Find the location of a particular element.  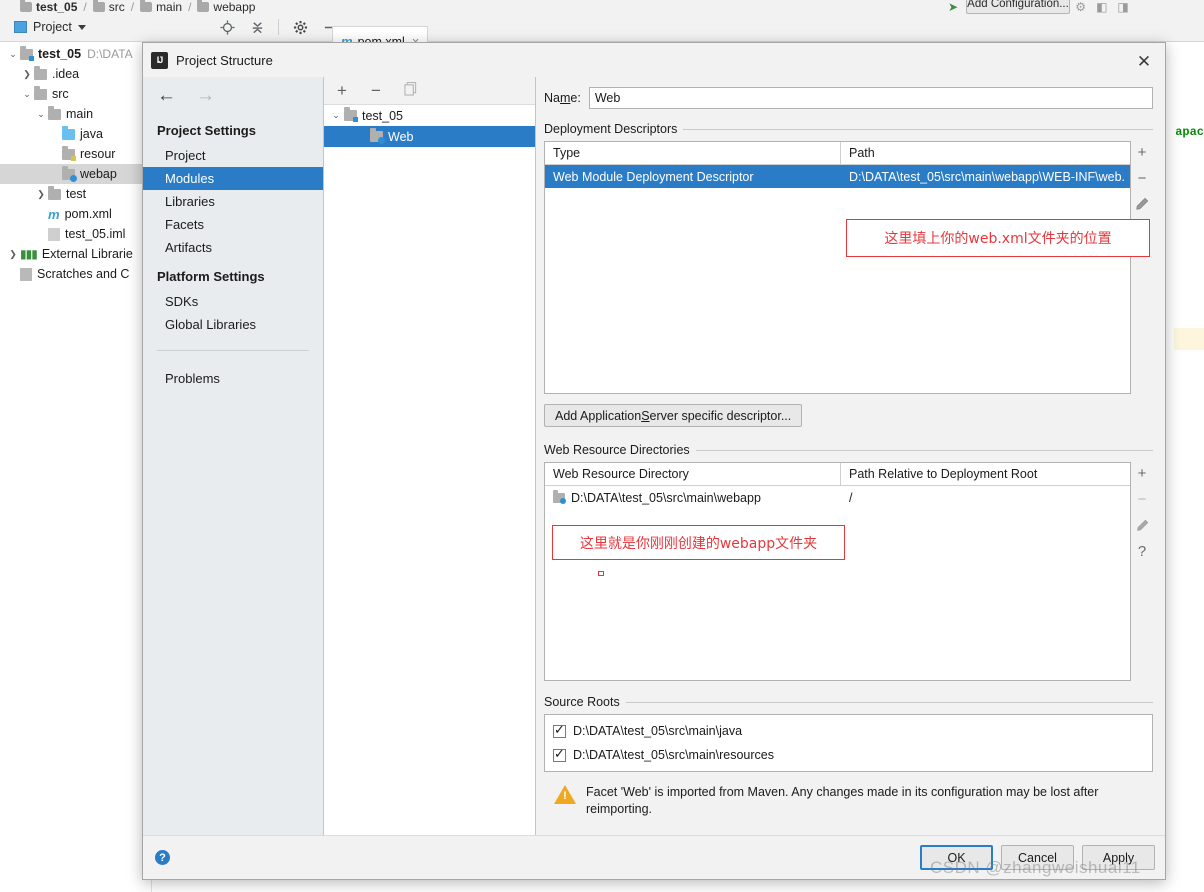

breadcrumb-item-3: webapp is located at coordinates (226, 7).